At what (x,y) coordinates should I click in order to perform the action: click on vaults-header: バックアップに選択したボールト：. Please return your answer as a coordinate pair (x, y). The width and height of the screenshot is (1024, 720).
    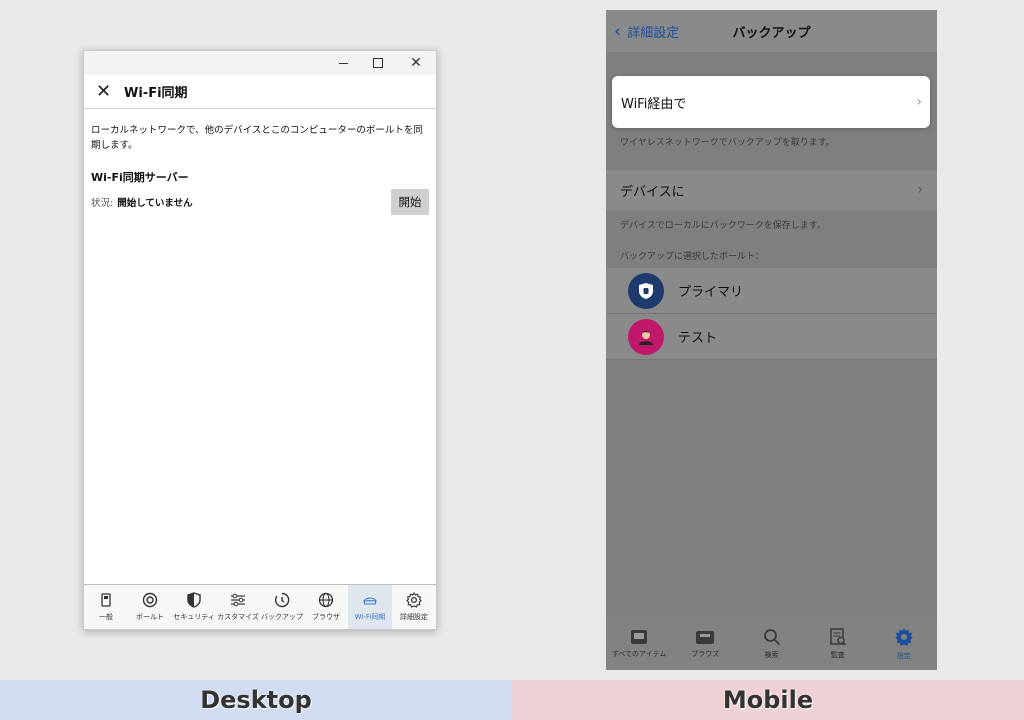
    Looking at the image, I should click on (692, 257).